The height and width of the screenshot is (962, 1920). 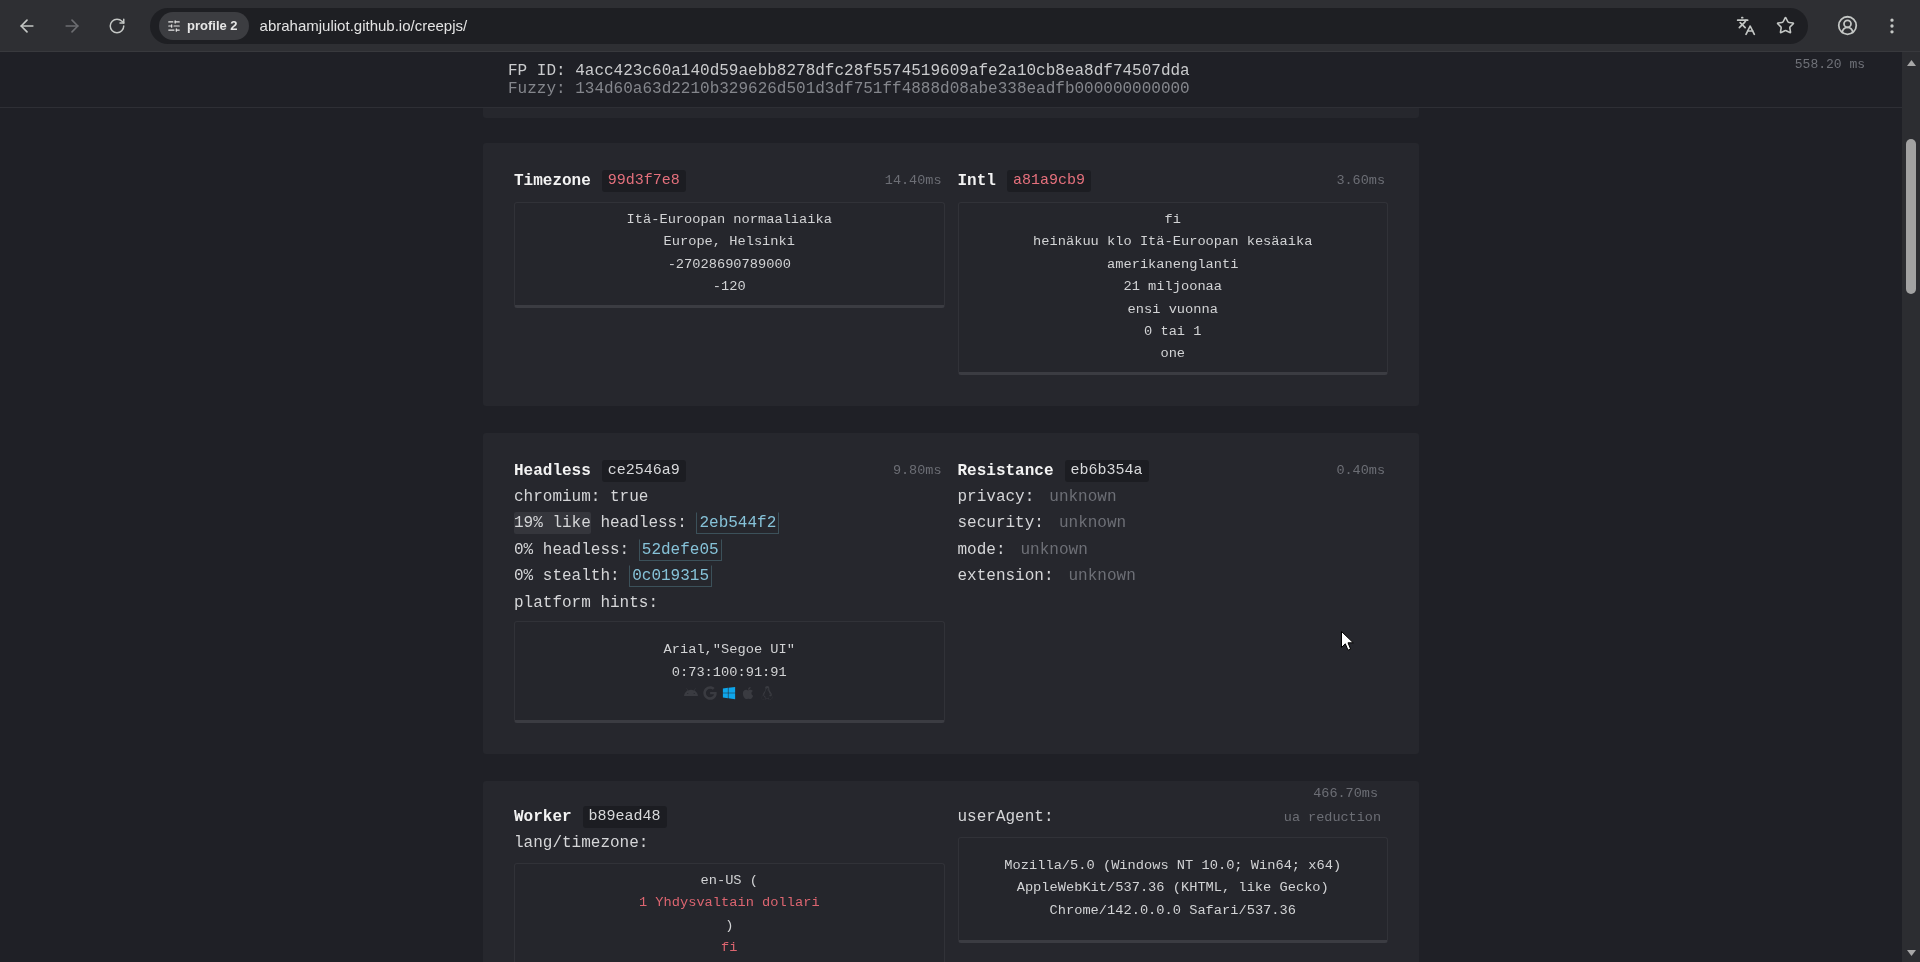 I want to click on scroll-down-arrow-icon, so click(x=1911, y=953).